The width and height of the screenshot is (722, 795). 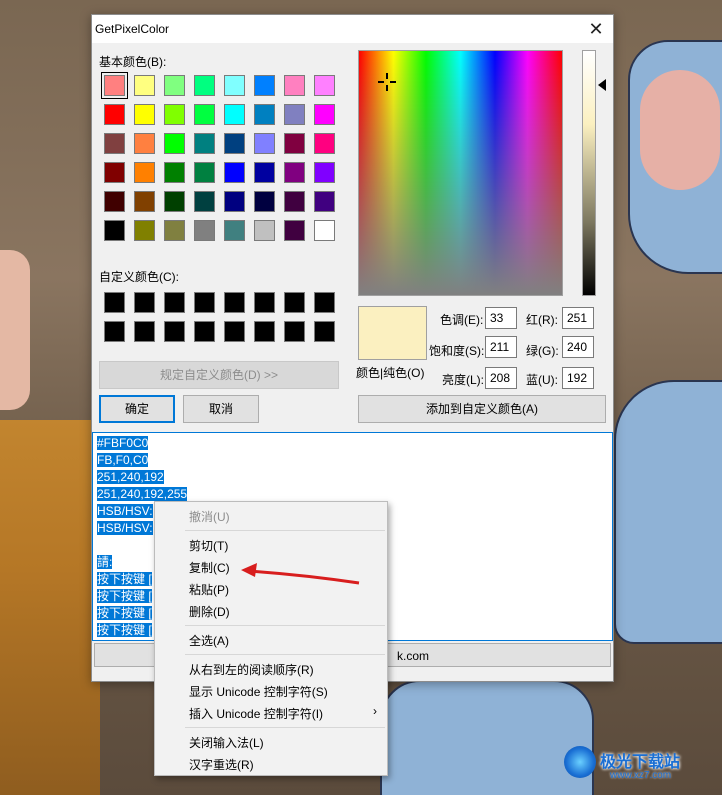 What do you see at coordinates (589, 173) in the screenshot?
I see `luminosity-slider` at bounding box center [589, 173].